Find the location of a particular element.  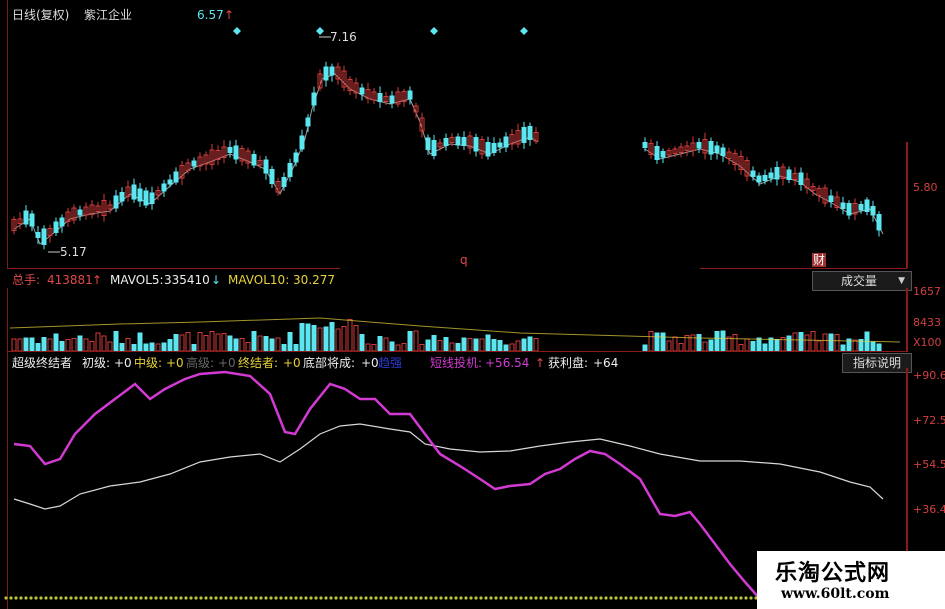

indicator-tick: +54.5 is located at coordinates (929, 464).